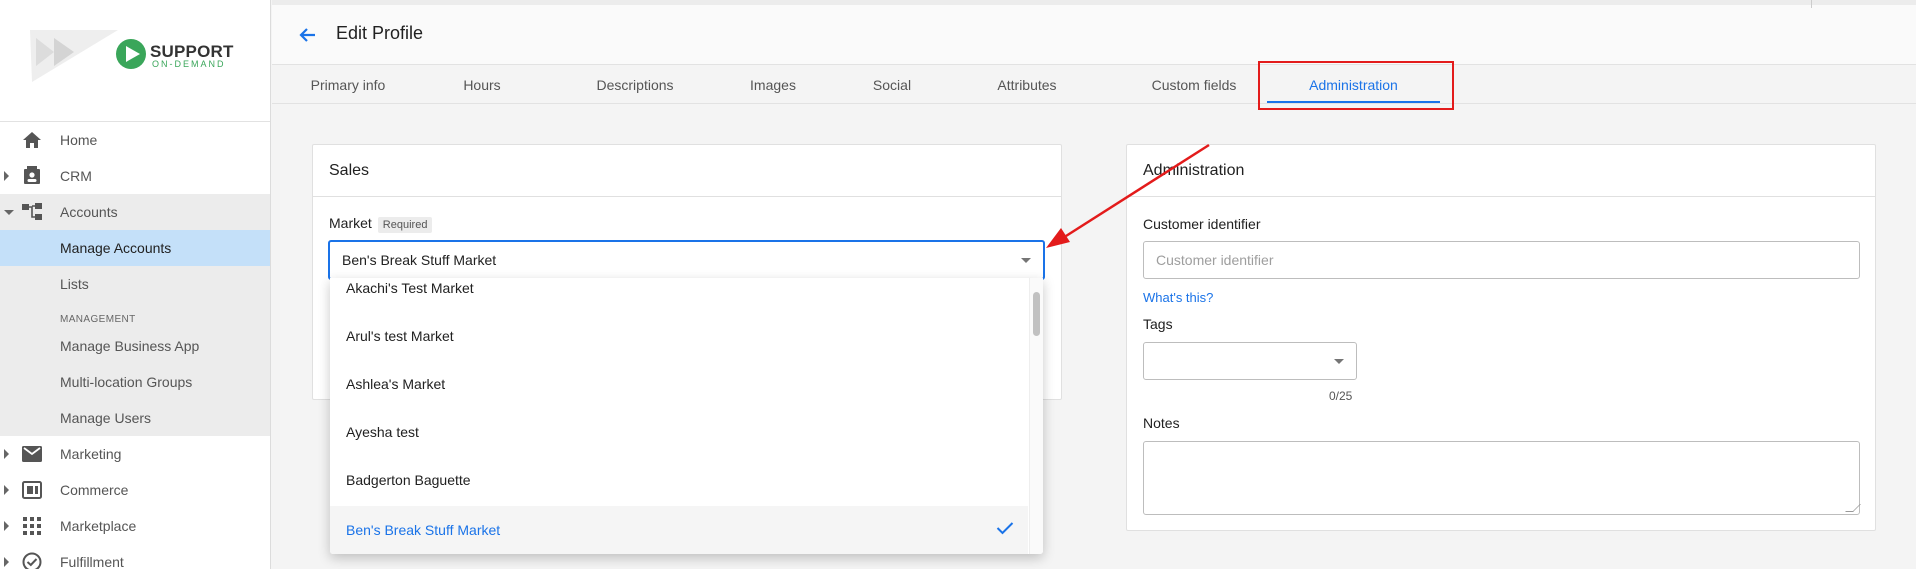 Image resolution: width=1916 pixels, height=569 pixels. Describe the element at coordinates (1027, 84) in the screenshot. I see `tab-attributes: Attributes` at that location.